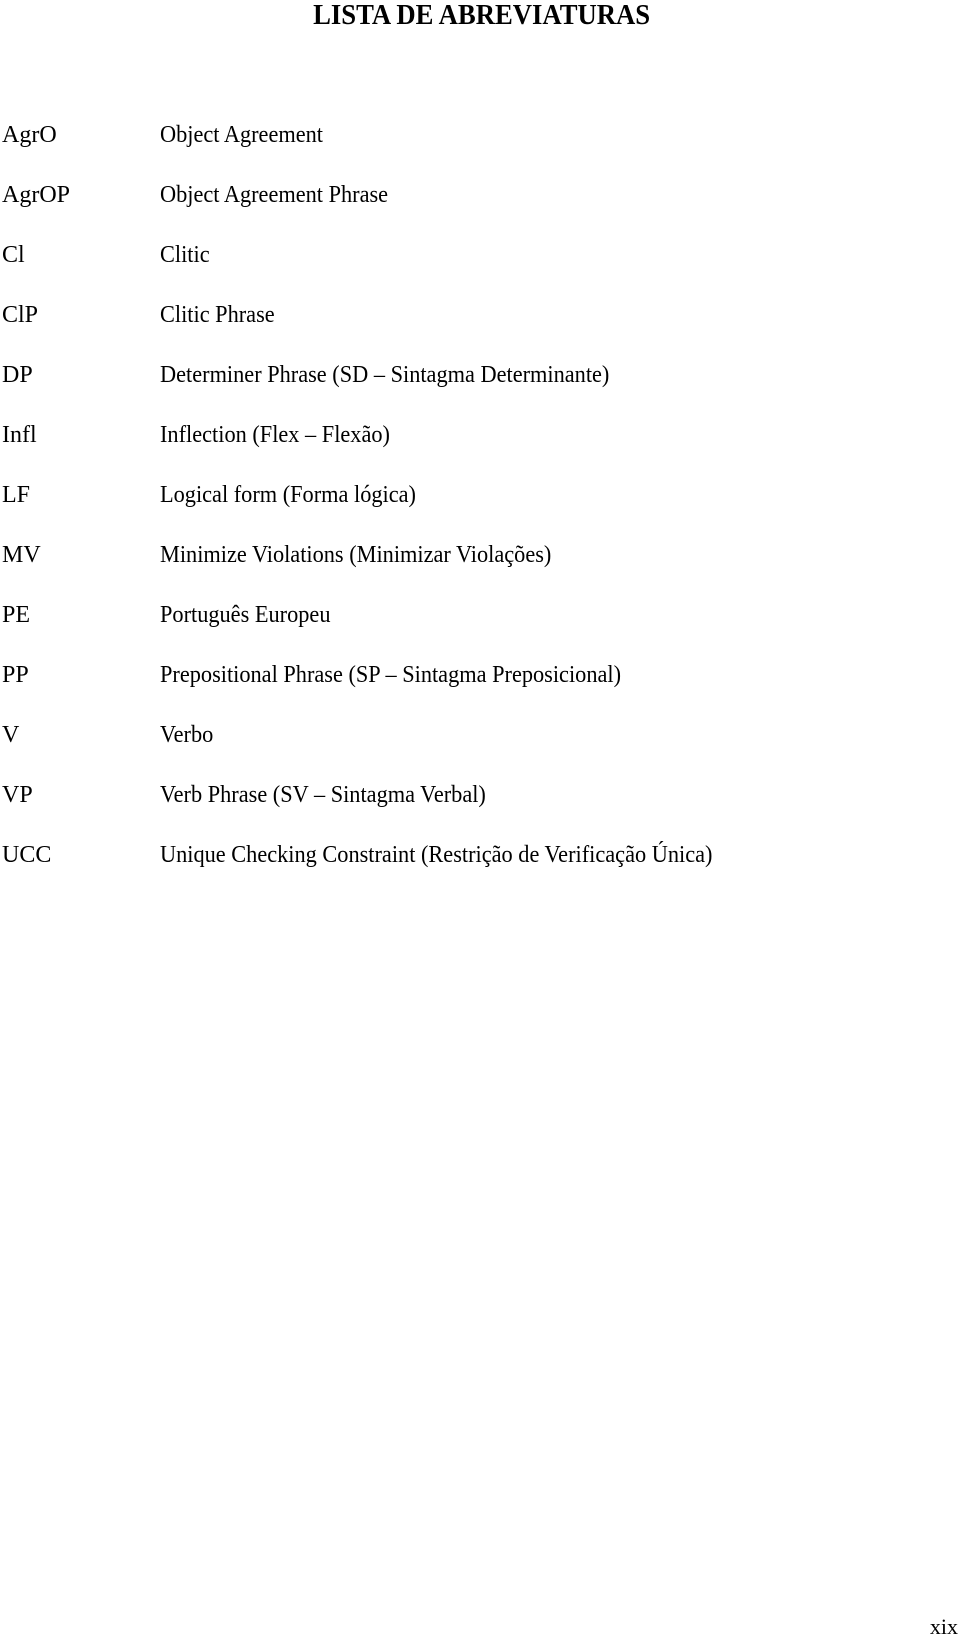 The width and height of the screenshot is (960, 1648). I want to click on abbreviation: DP, so click(17, 375).